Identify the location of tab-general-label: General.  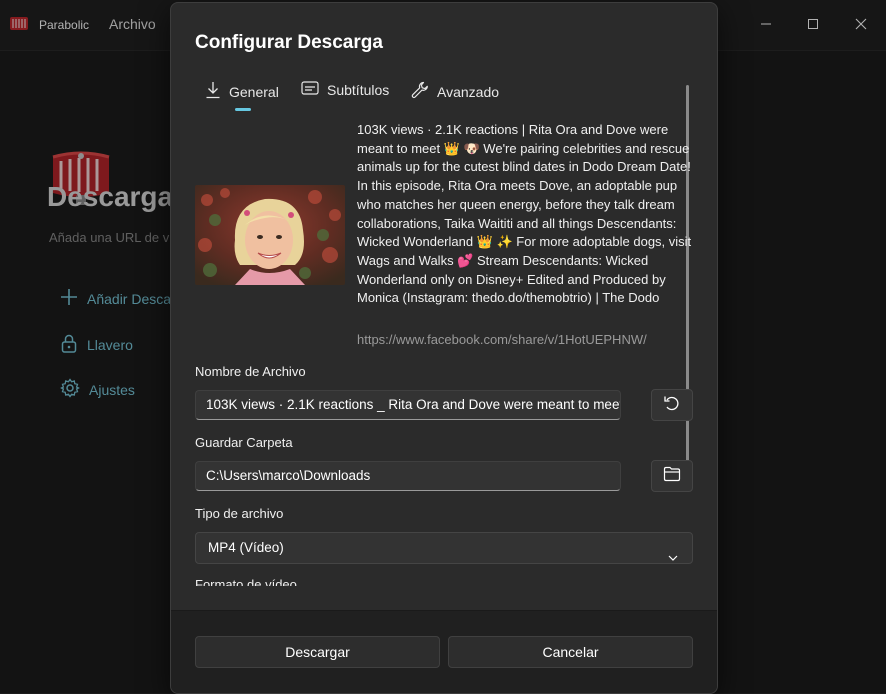
(254, 91).